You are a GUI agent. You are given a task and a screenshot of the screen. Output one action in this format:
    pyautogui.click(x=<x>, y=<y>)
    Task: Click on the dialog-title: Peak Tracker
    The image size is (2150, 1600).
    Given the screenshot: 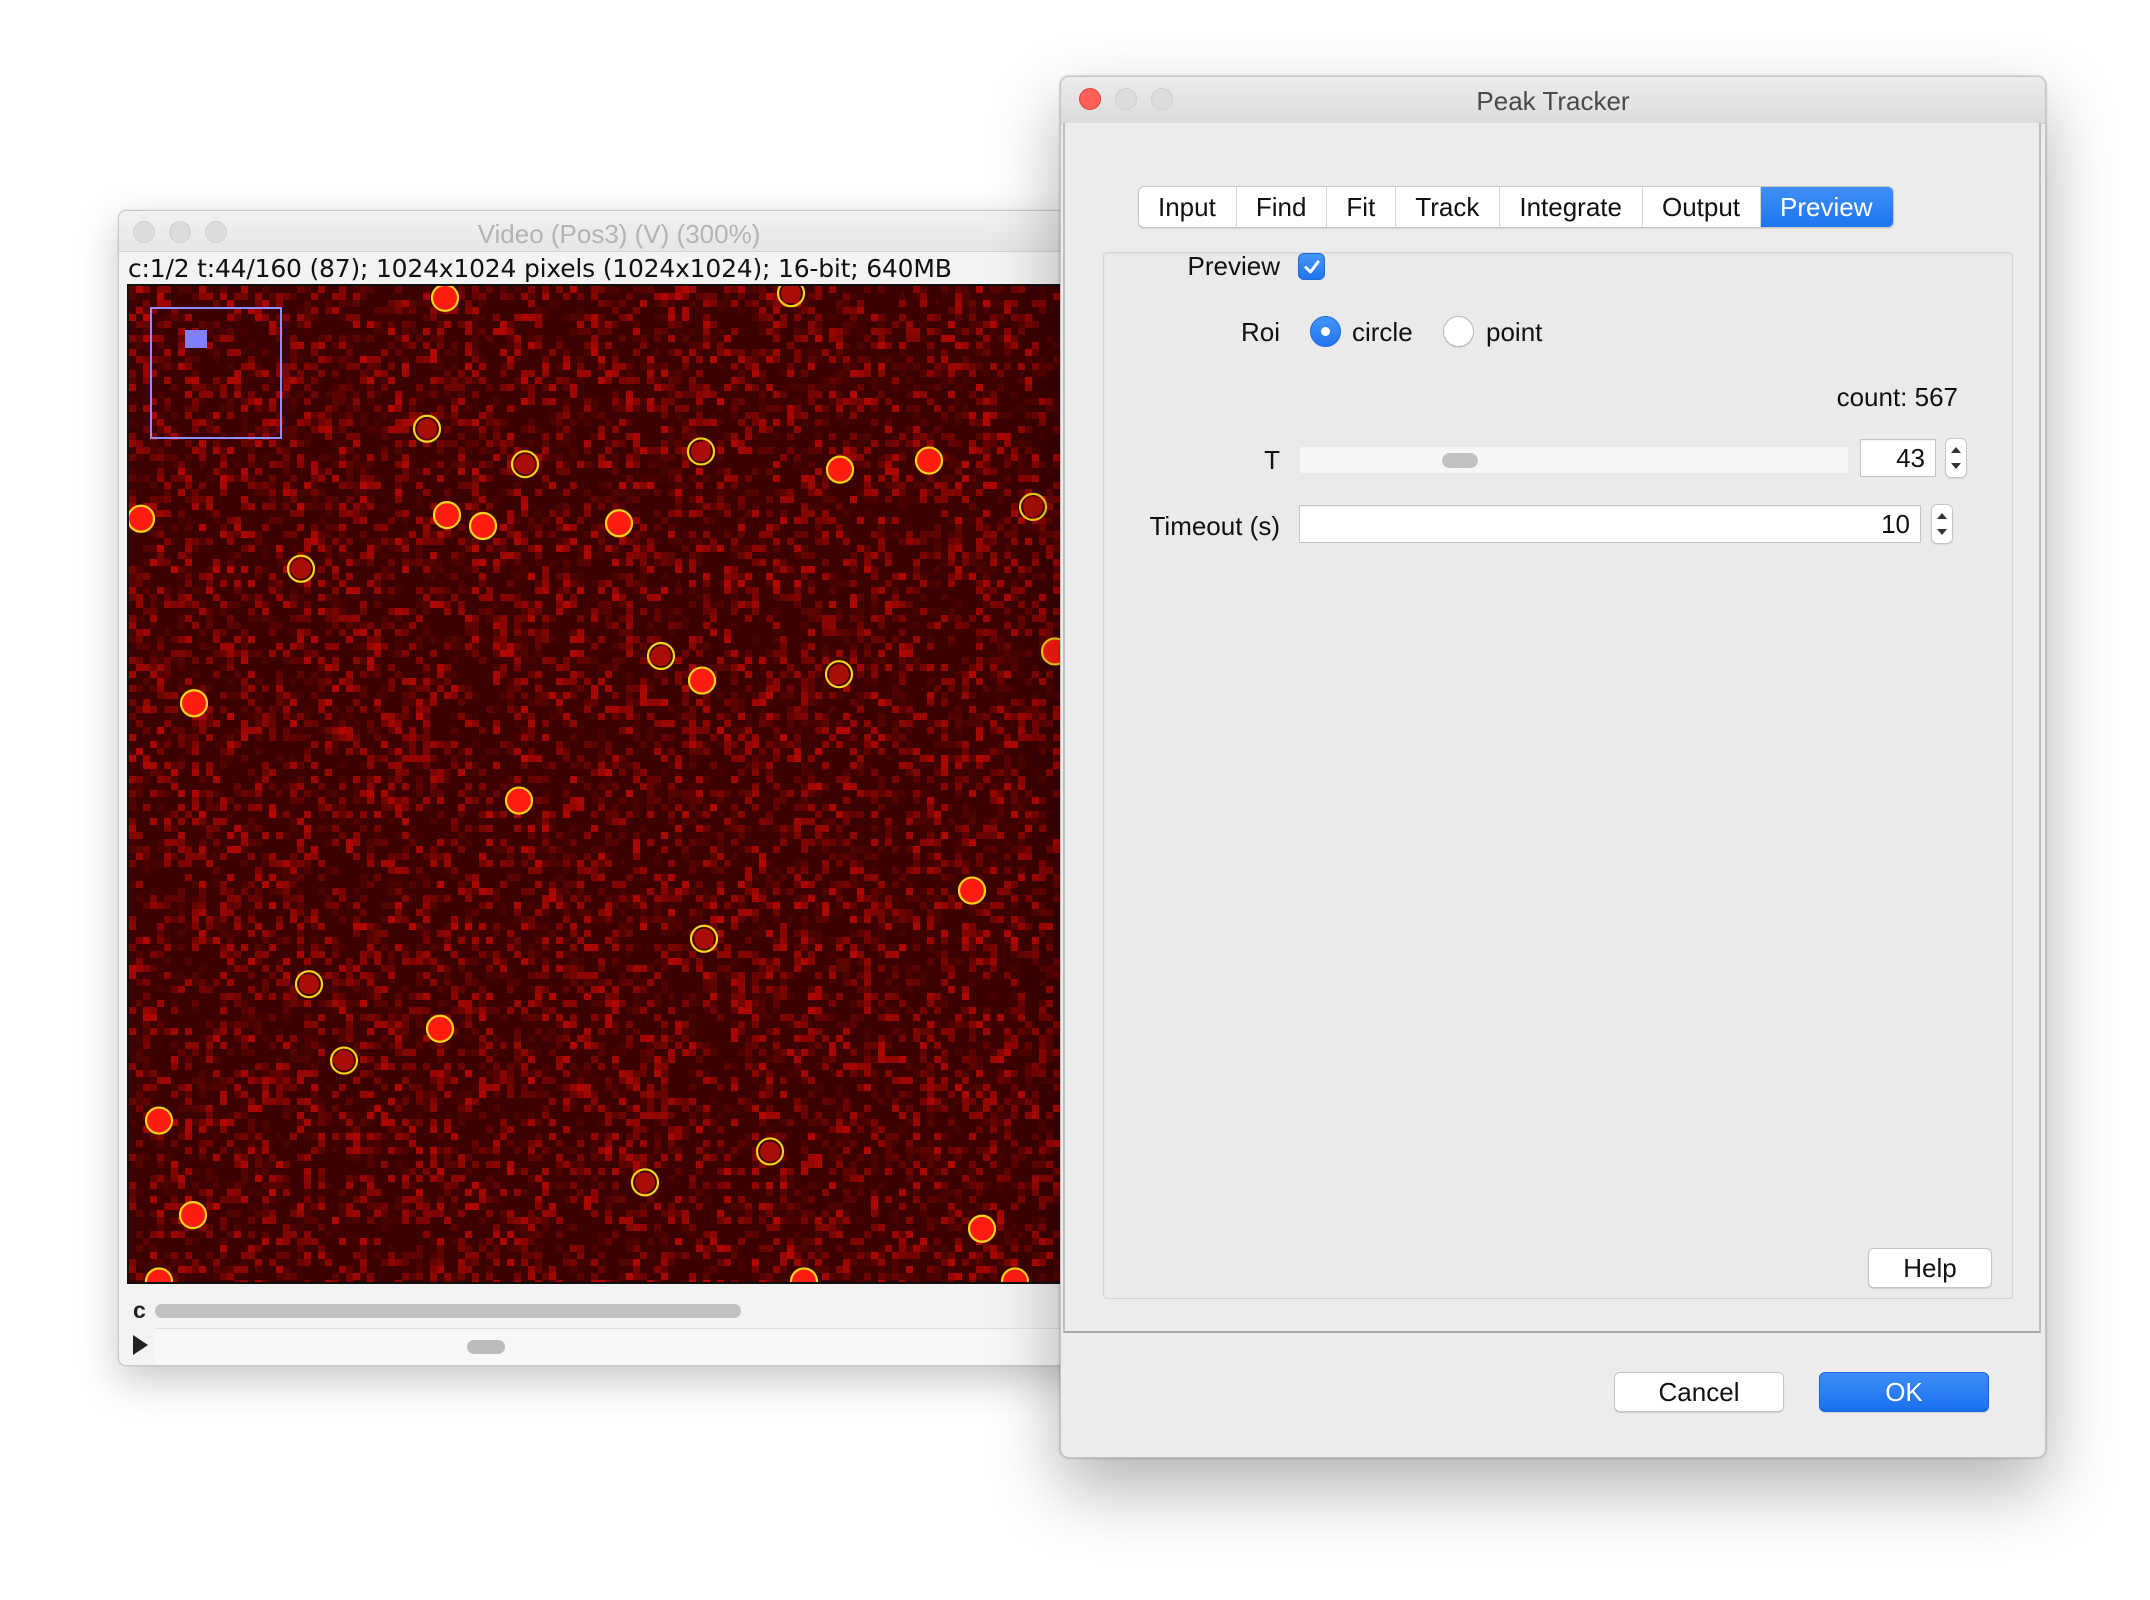 What is the action you would take?
    pyautogui.click(x=1553, y=101)
    